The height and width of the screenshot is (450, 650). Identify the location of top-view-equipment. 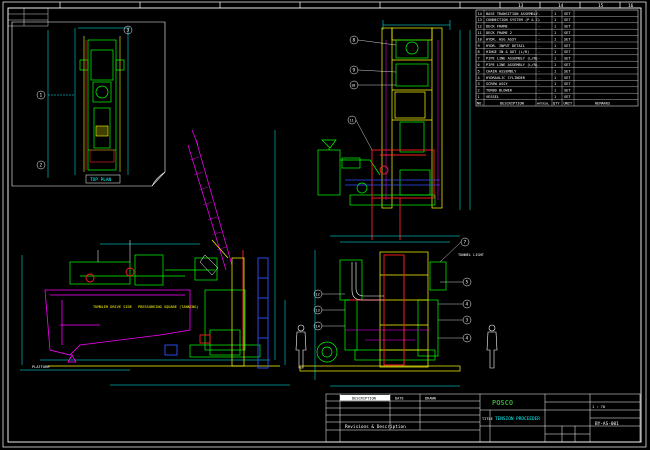
(102, 105).